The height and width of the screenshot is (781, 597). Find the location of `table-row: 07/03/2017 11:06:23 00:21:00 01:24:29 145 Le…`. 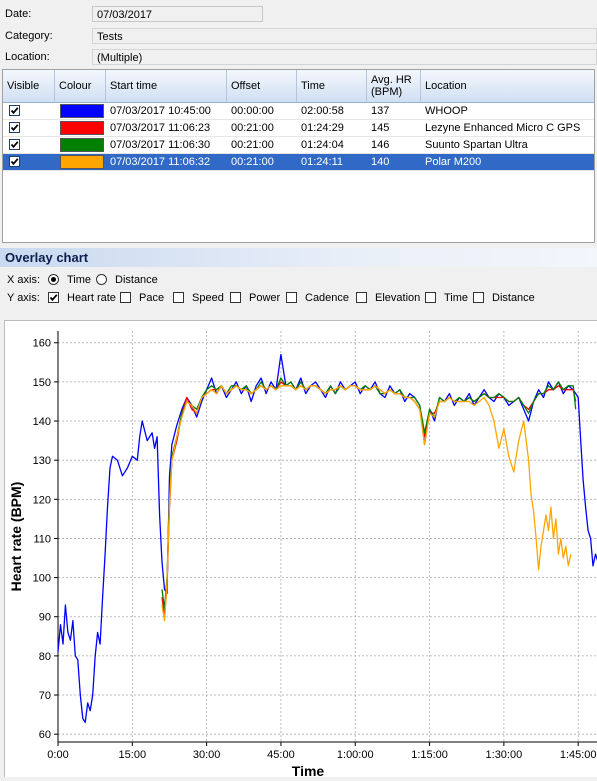

table-row: 07/03/2017 11:06:23 00:21:00 01:24:29 145 Le… is located at coordinates (298, 128).